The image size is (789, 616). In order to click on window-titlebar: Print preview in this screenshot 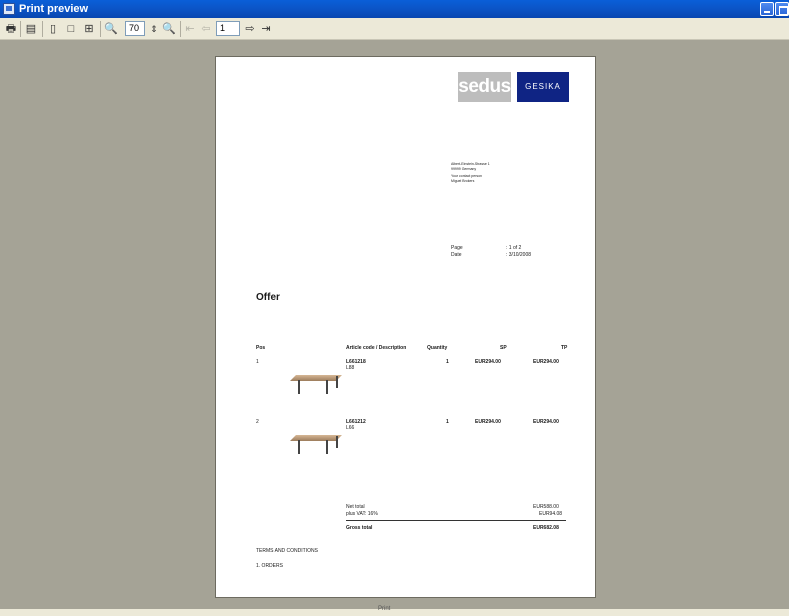, I will do `click(394, 9)`.